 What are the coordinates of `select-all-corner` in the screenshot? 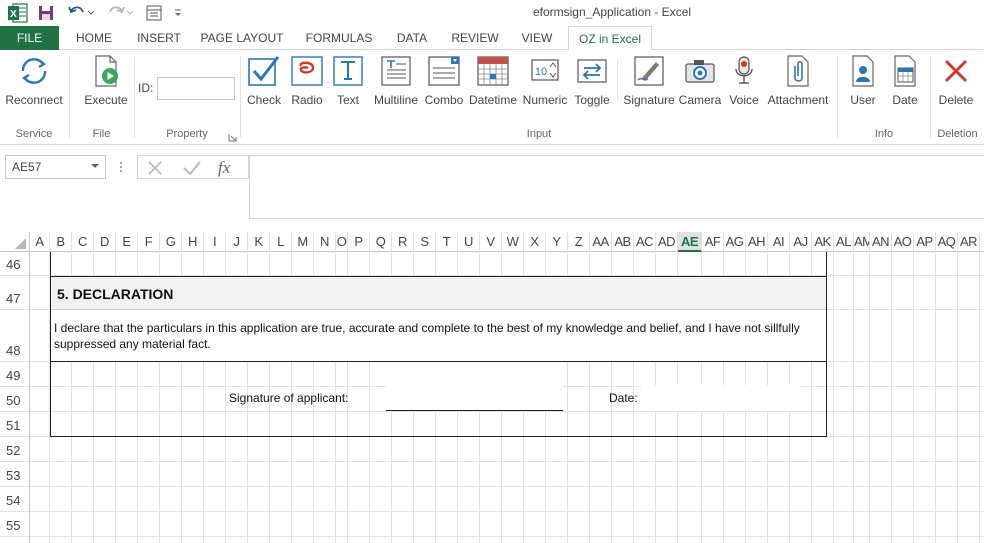 It's located at (15, 242).